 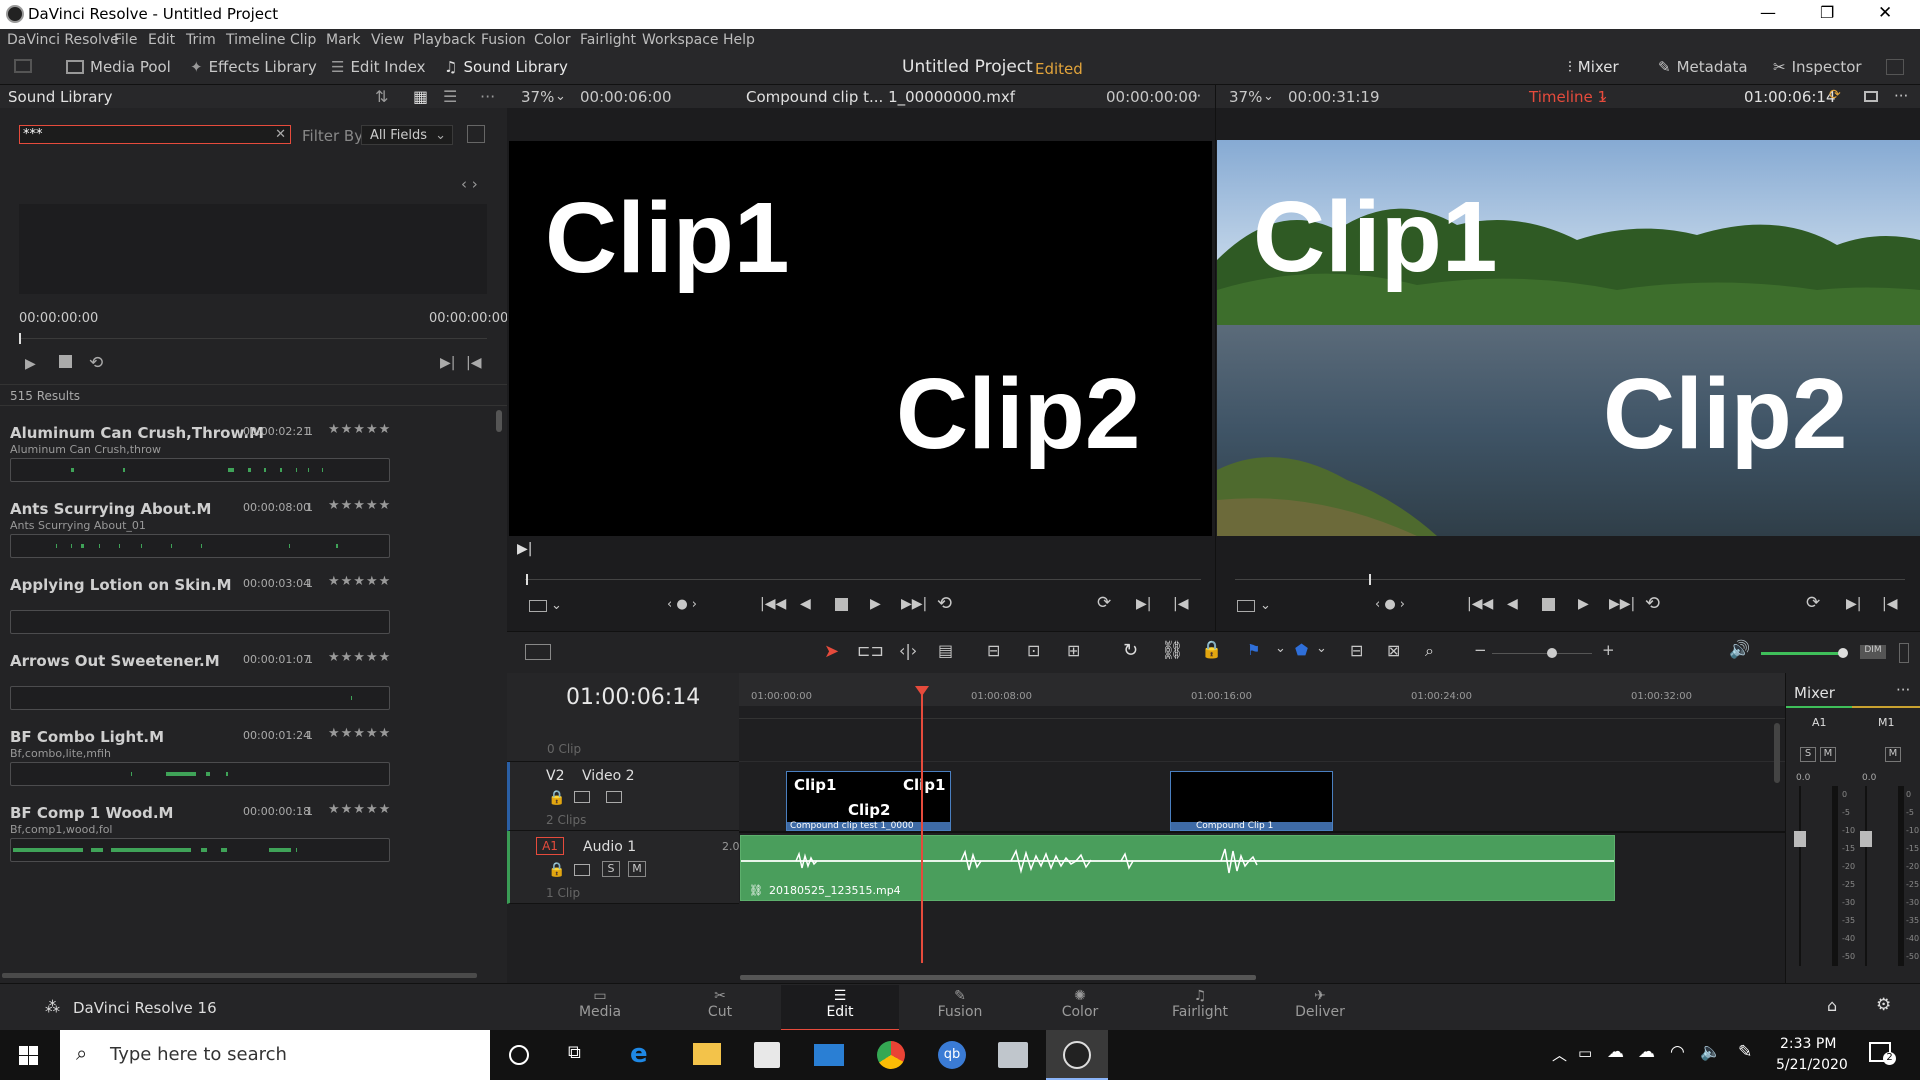 I want to click on menu-edit: Edit, so click(x=161, y=40).